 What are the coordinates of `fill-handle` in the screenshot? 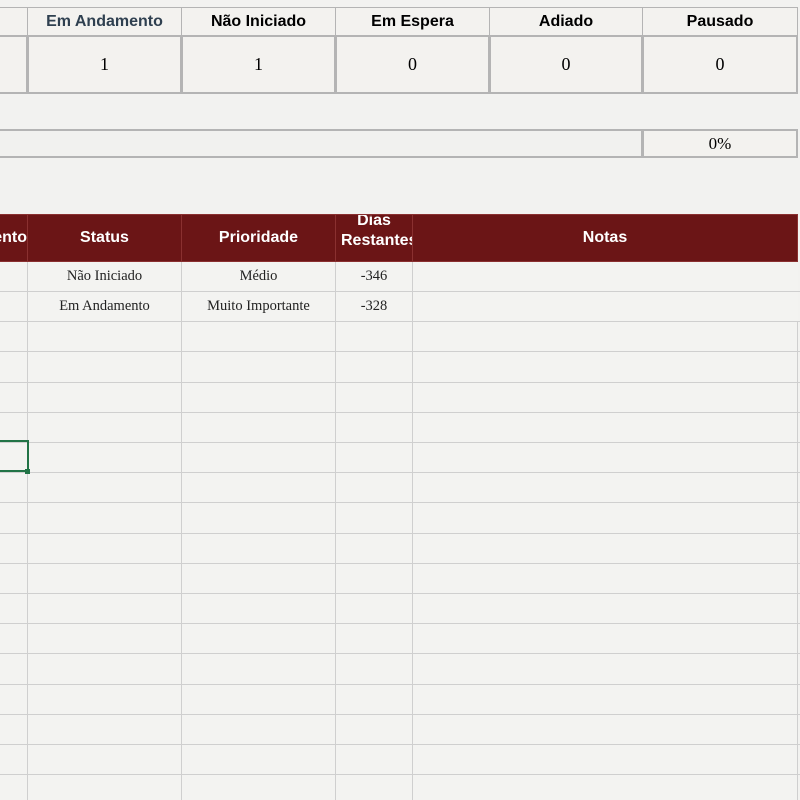 It's located at (27, 471).